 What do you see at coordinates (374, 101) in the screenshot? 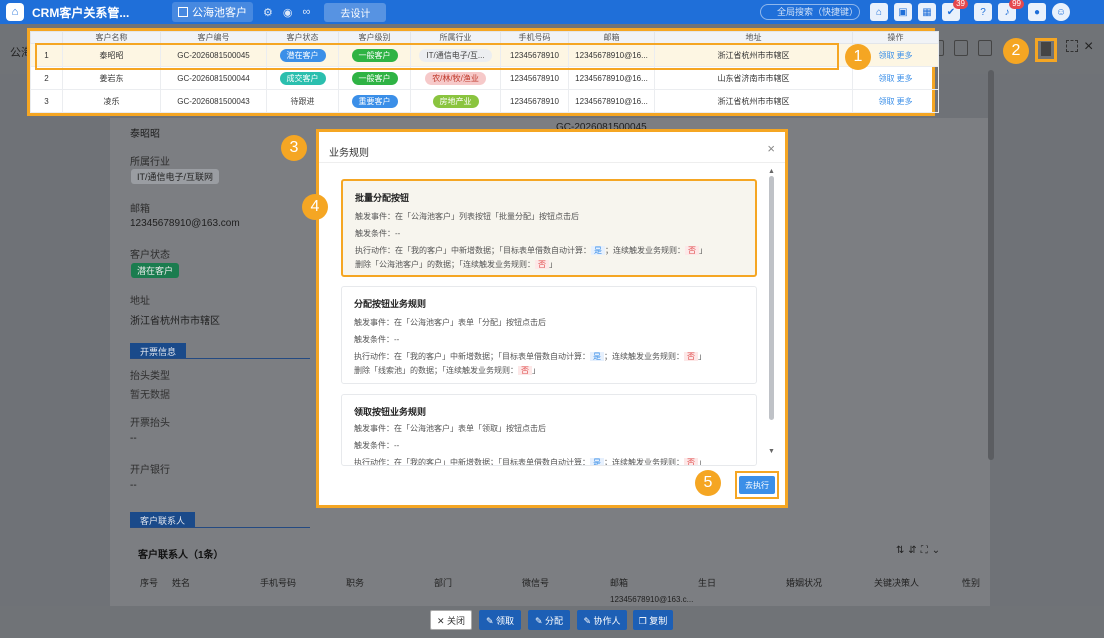
I see `level-badge: 重要客户` at bounding box center [374, 101].